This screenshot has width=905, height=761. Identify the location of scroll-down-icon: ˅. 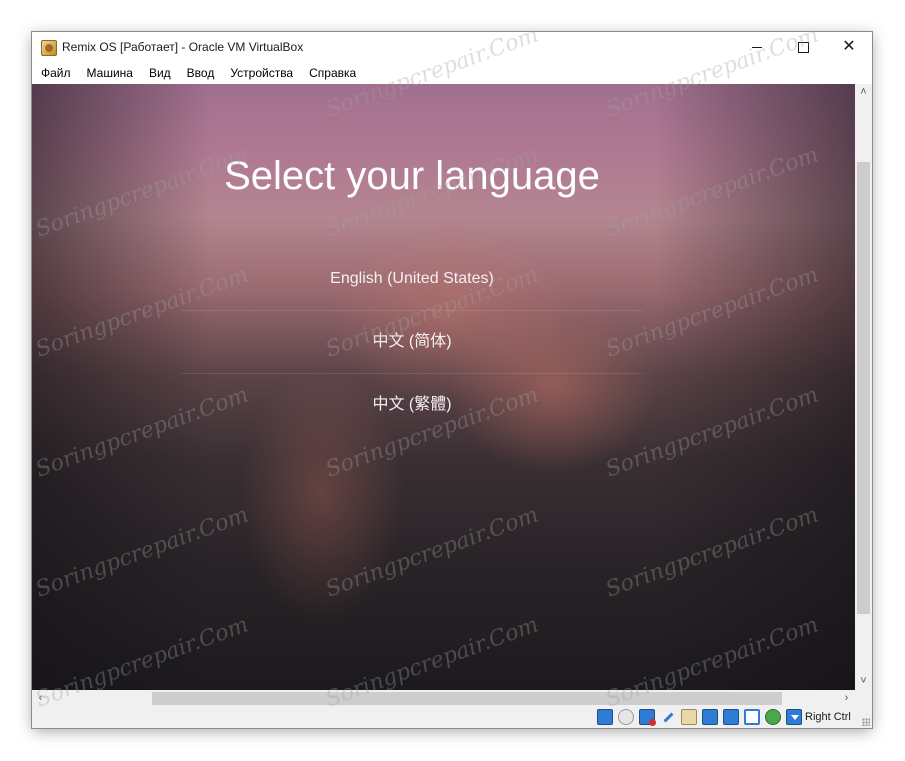
(863, 681).